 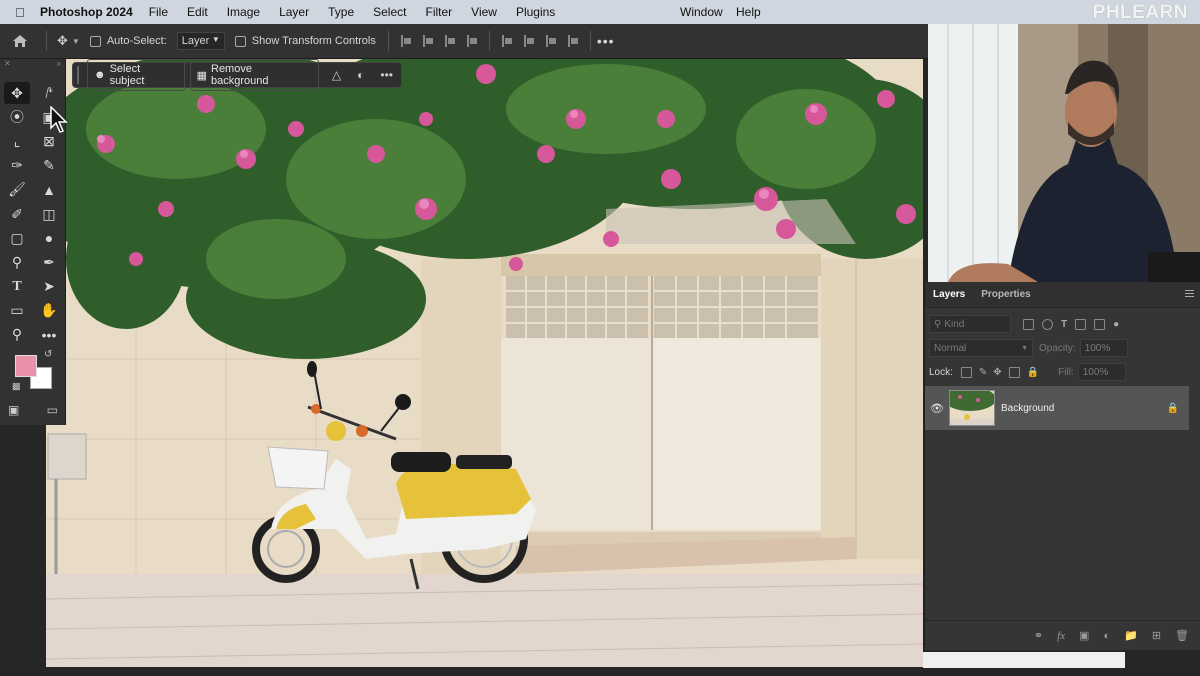 What do you see at coordinates (484, 12) in the screenshot?
I see `menu-view: View` at bounding box center [484, 12].